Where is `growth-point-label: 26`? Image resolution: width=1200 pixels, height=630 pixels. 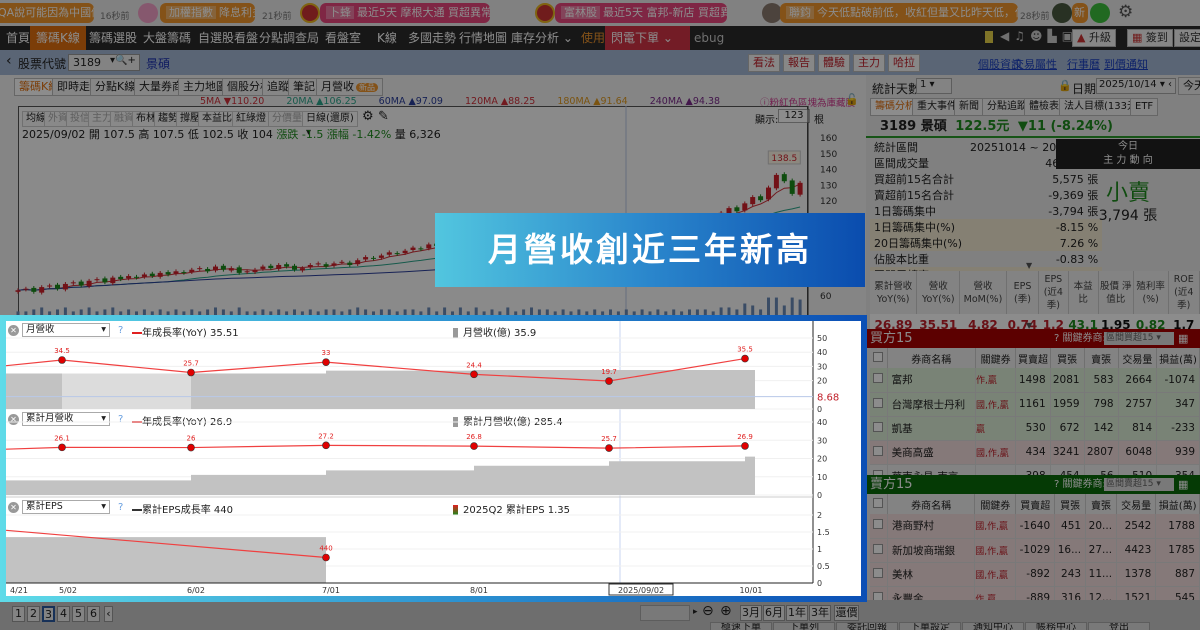 growth-point-label: 26 is located at coordinates (191, 439).